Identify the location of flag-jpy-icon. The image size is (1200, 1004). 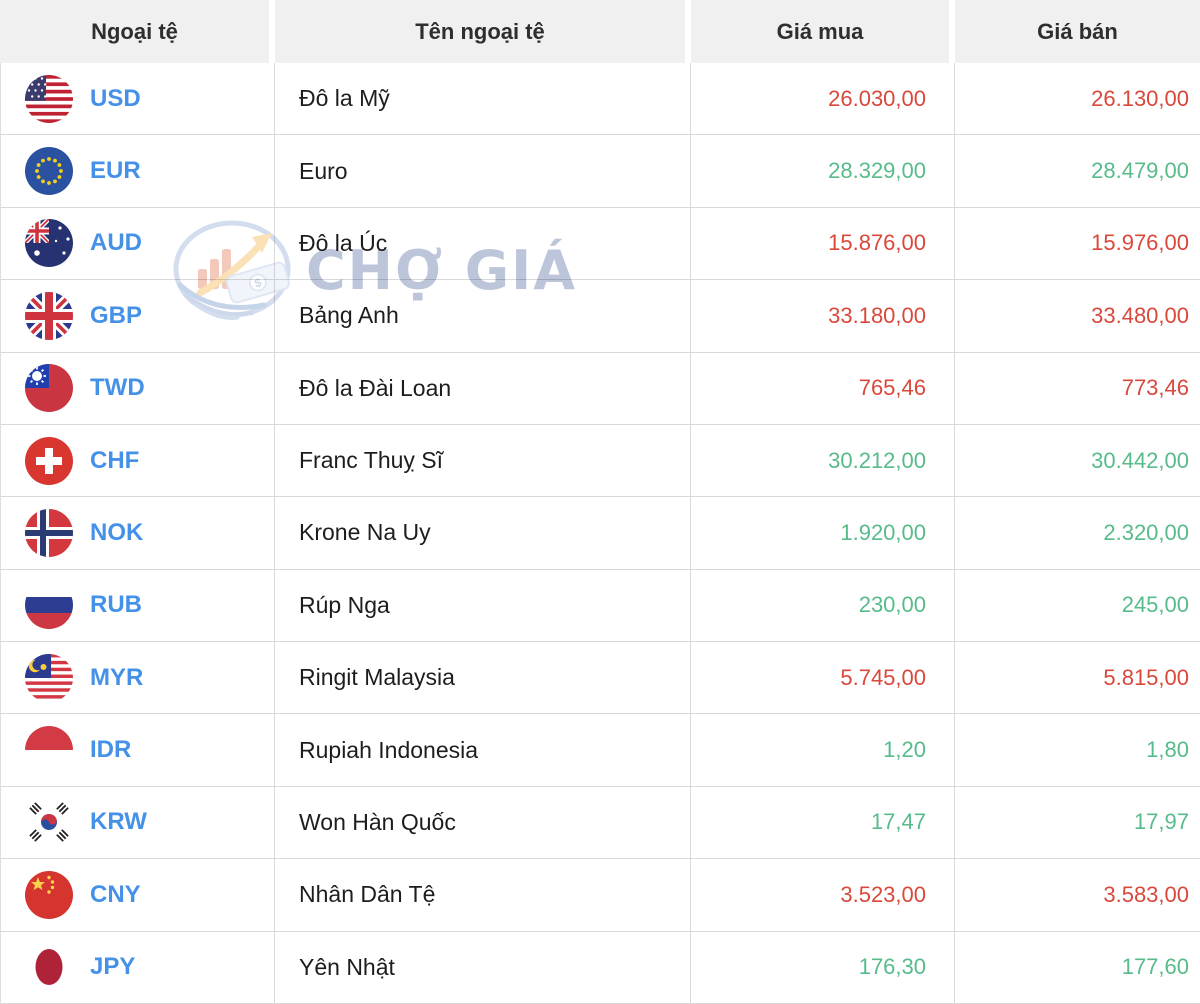
(49, 967).